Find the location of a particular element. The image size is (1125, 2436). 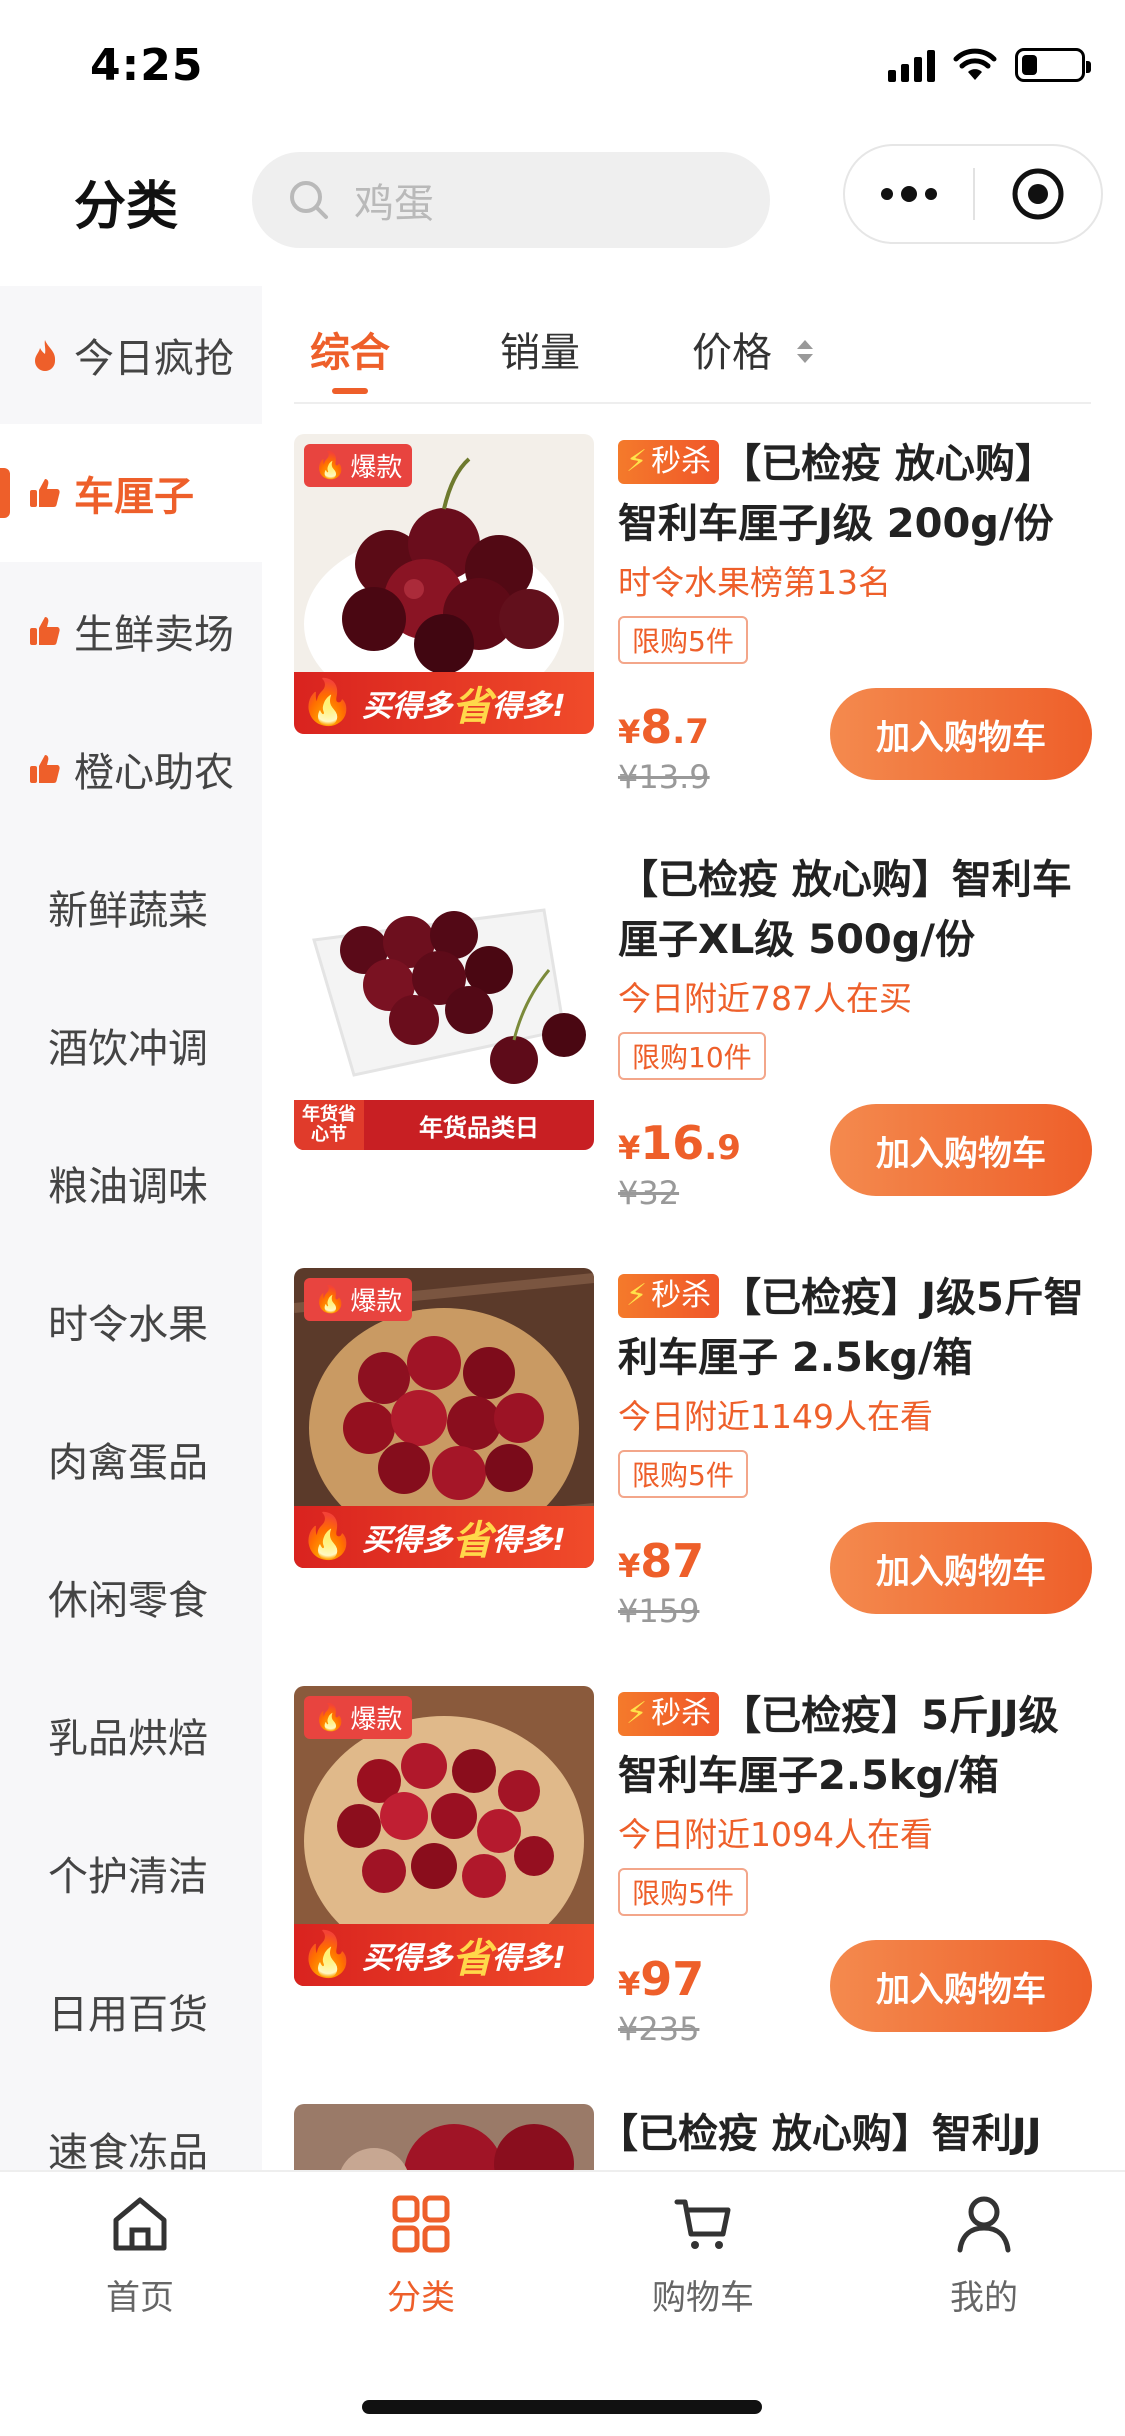

promo-banner: 年货省心节 年货品类日 is located at coordinates (444, 1125).